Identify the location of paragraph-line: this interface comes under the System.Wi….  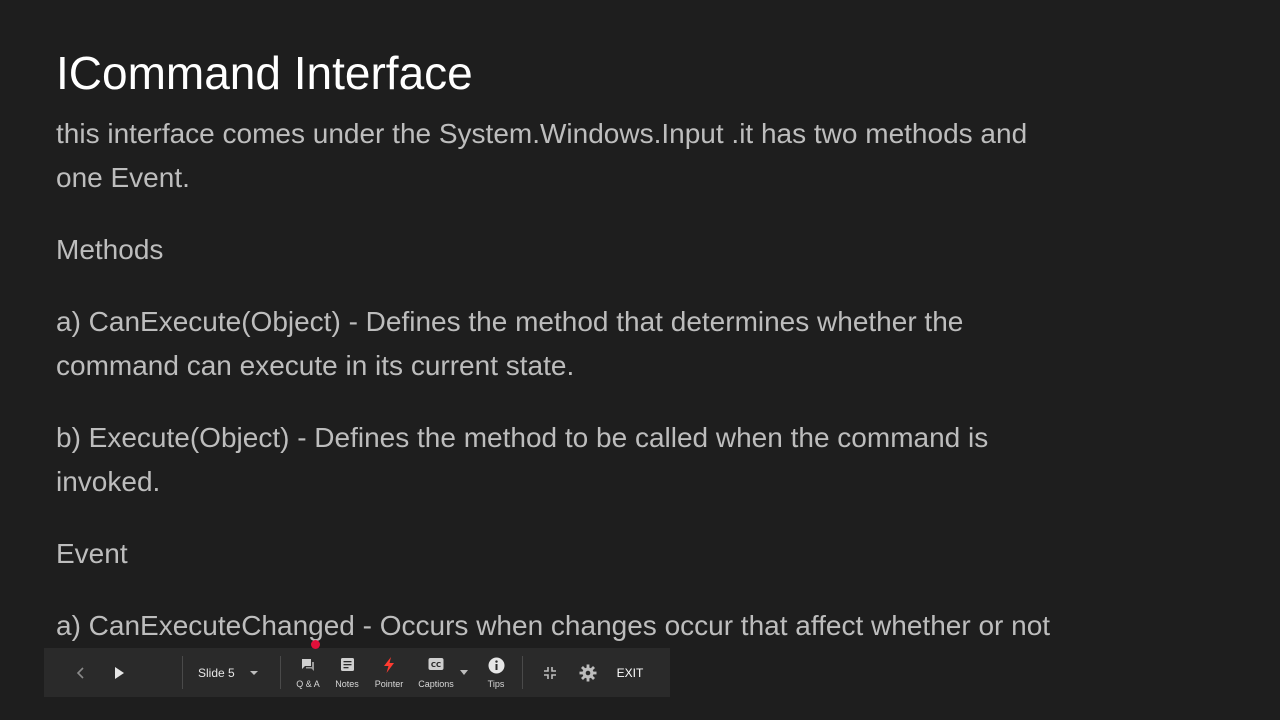
(542, 133).